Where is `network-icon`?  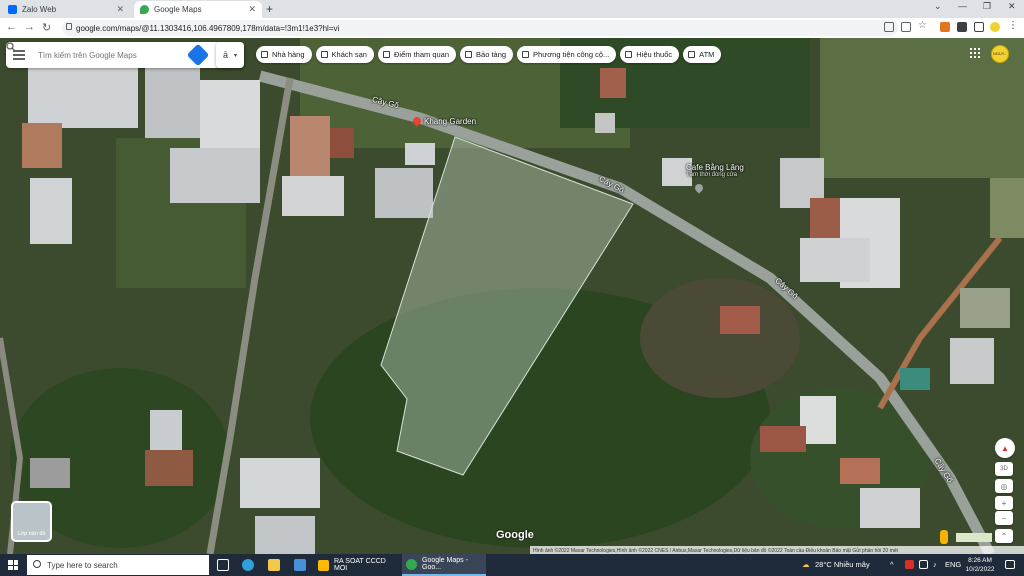 network-icon is located at coordinates (923, 564).